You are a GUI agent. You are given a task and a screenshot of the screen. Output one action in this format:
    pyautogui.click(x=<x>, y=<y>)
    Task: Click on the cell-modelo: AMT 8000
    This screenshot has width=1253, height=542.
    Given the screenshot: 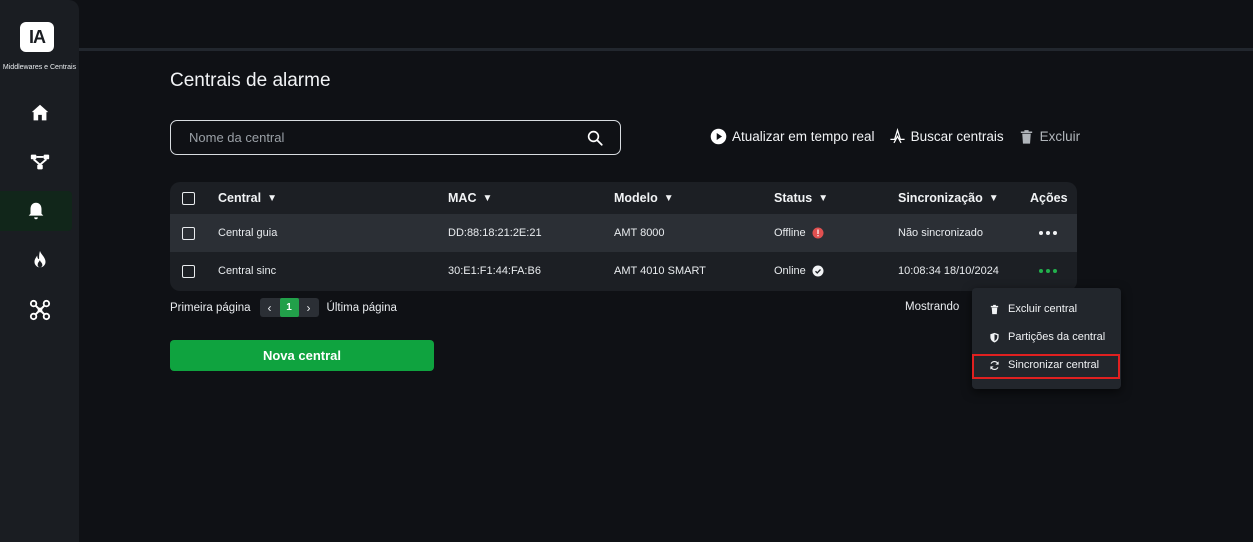 What is the action you would take?
    pyautogui.click(x=639, y=233)
    